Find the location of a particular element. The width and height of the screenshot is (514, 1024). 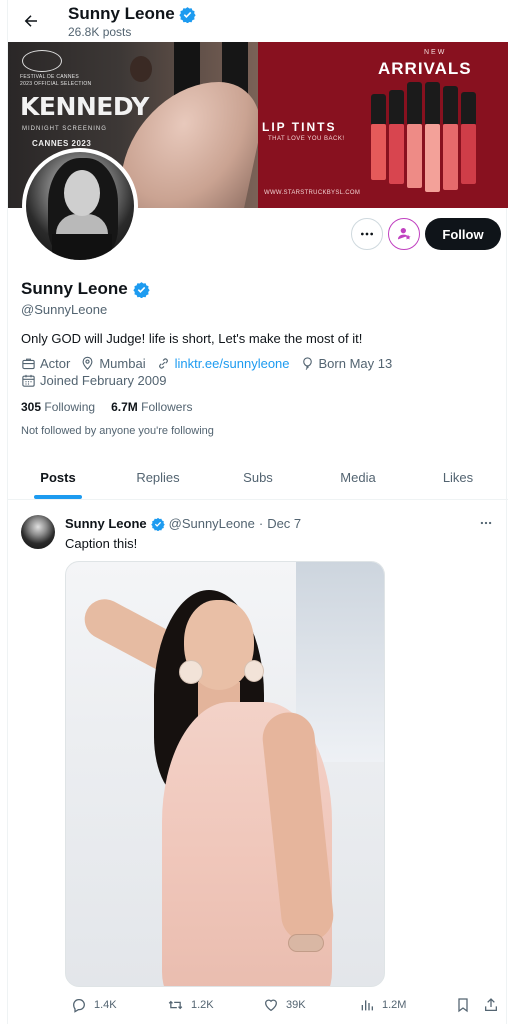

retweet-count: 1.2K is located at coordinates (202, 1005).